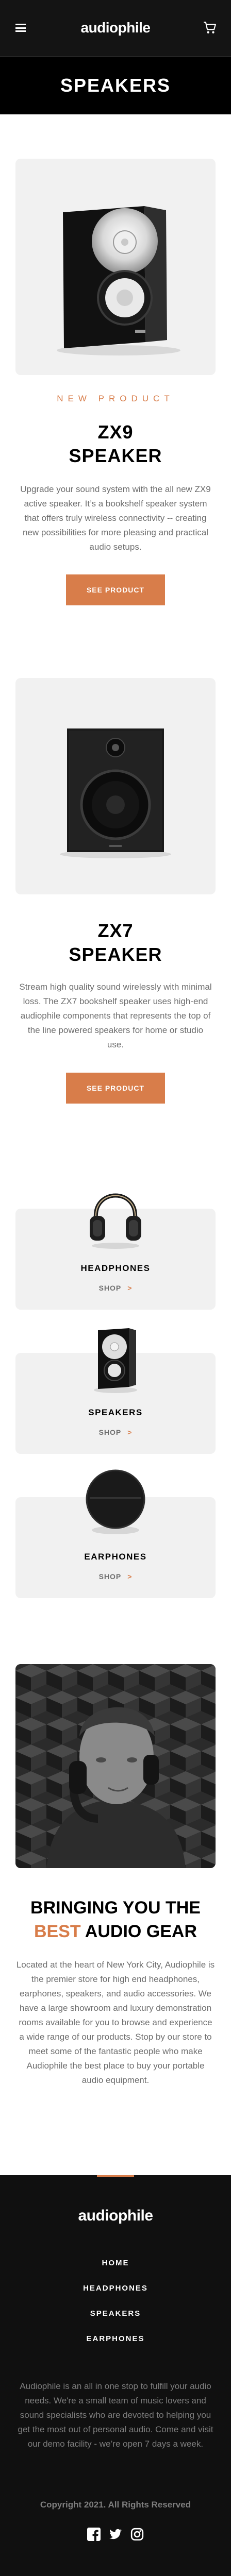 Image resolution: width=231 pixels, height=2576 pixels. What do you see at coordinates (115, 2296) in the screenshot?
I see `footer-link-headphones: HEADPHONES` at bounding box center [115, 2296].